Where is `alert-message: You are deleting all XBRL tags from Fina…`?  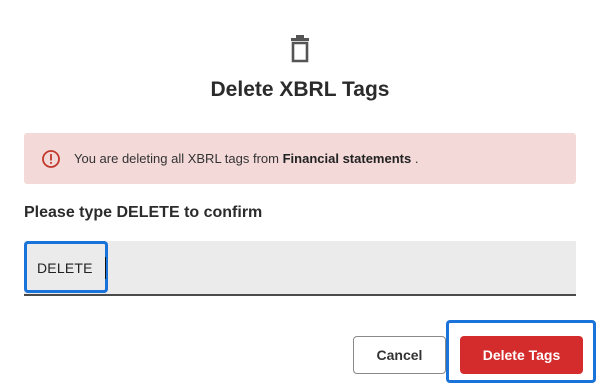 alert-message: You are deleting all XBRL tags from Fina… is located at coordinates (246, 158).